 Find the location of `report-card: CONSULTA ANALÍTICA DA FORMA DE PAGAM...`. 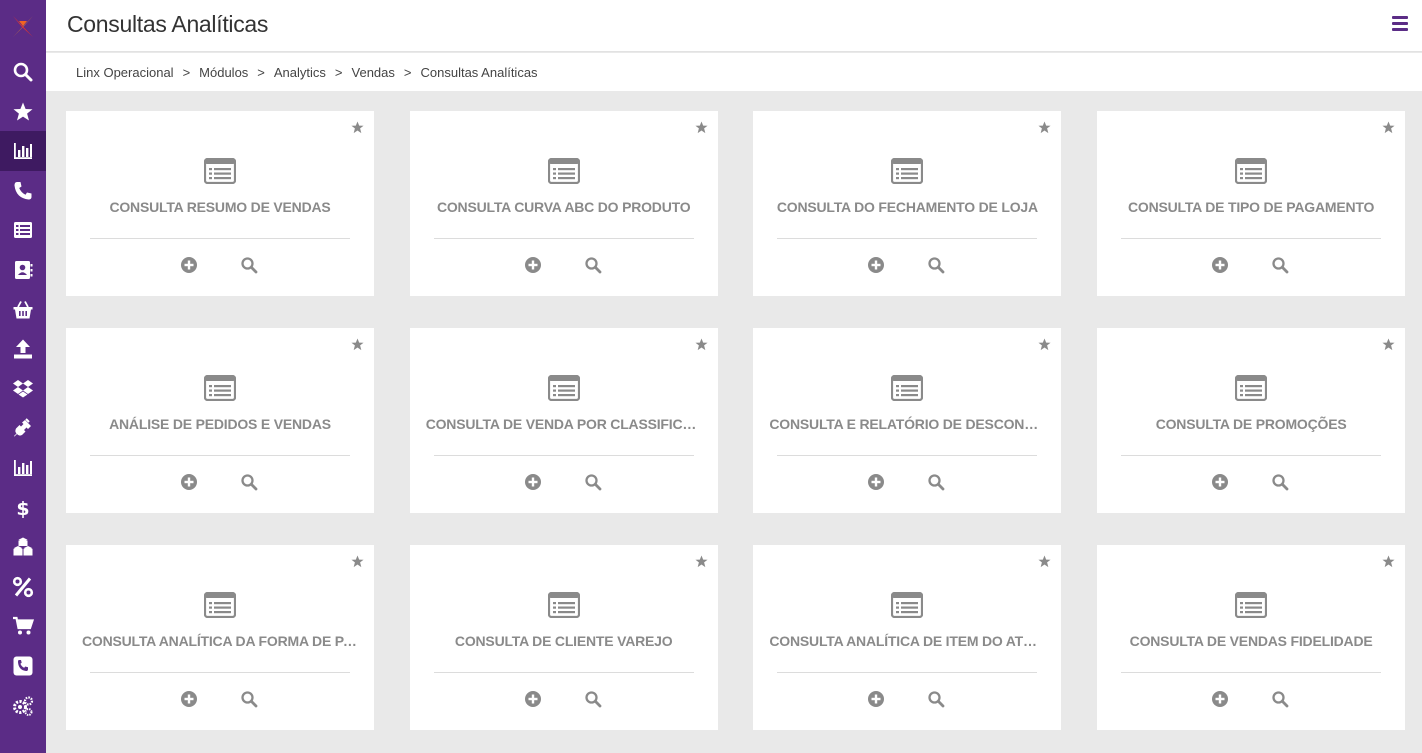

report-card: CONSULTA ANALÍTICA DA FORMA DE PAGAM... is located at coordinates (220, 637).